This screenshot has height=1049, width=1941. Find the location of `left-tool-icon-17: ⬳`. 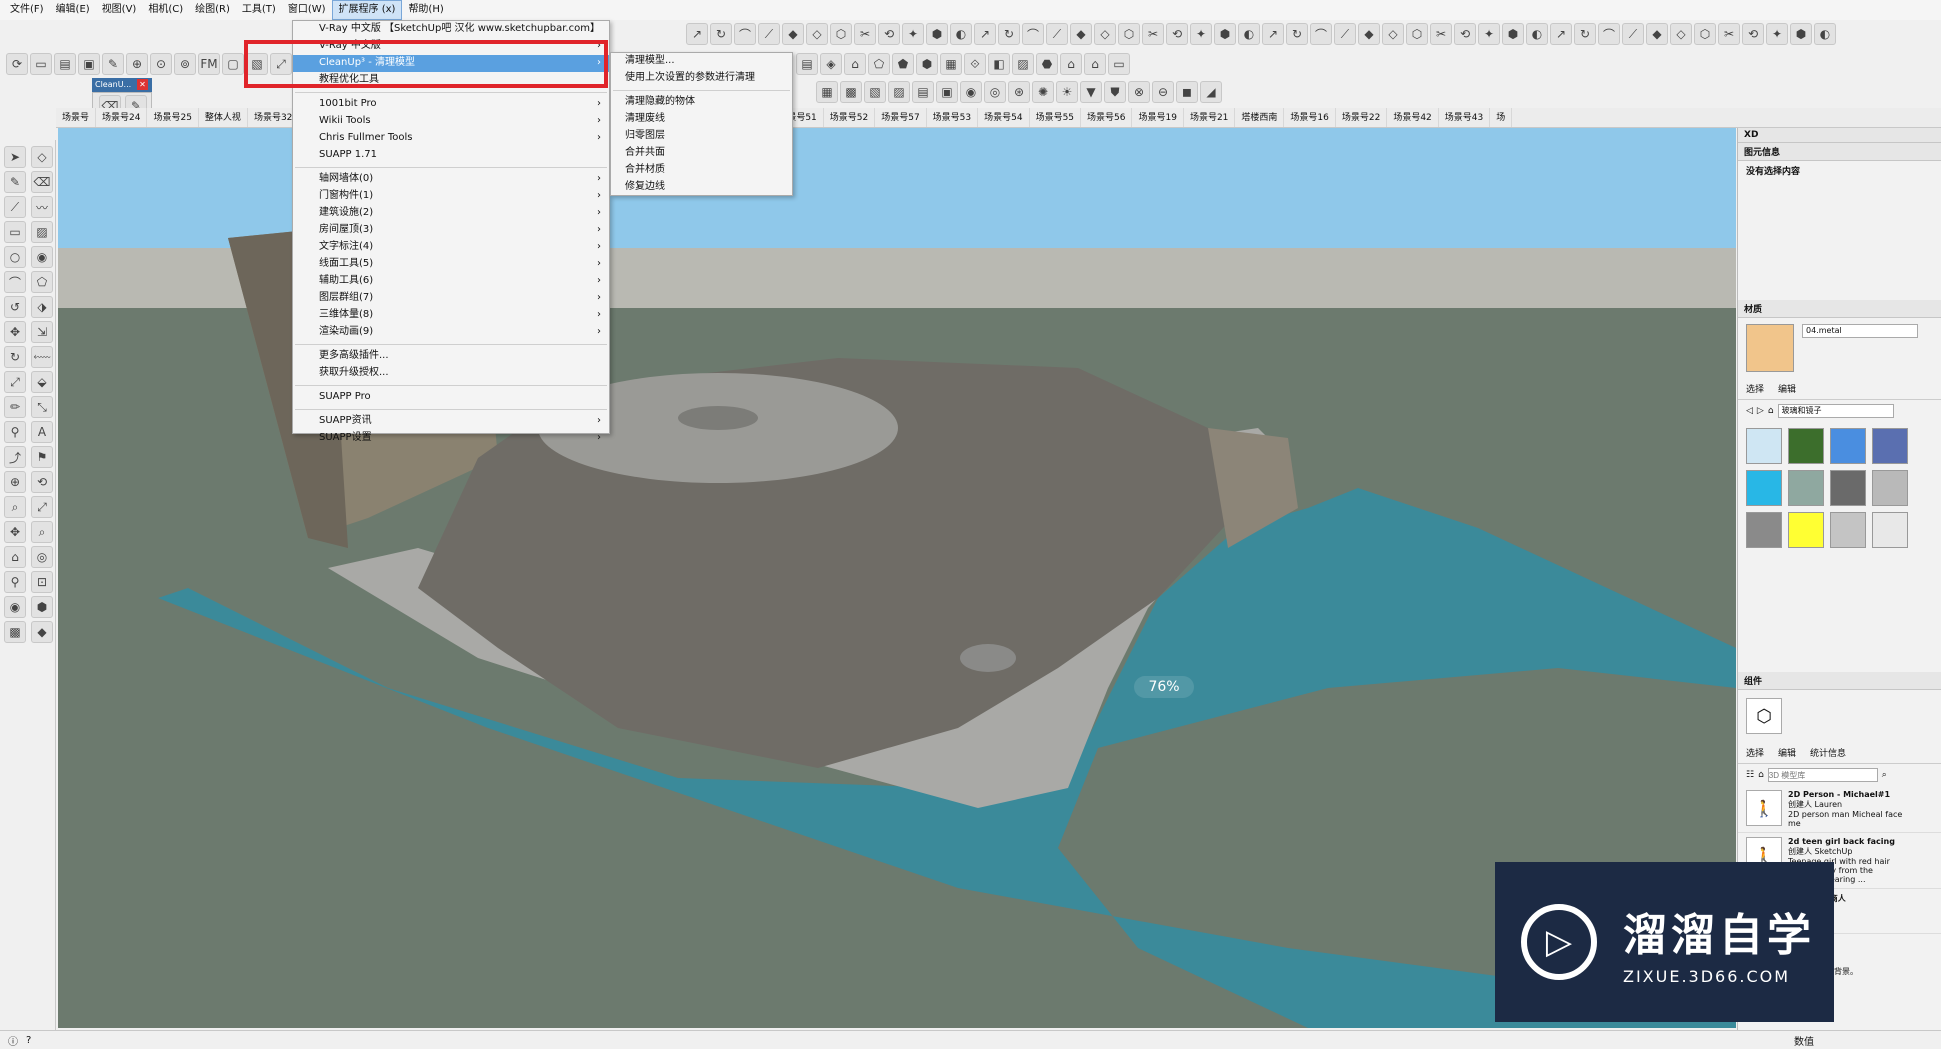

left-tool-icon-17: ⬳ is located at coordinates (42, 357).